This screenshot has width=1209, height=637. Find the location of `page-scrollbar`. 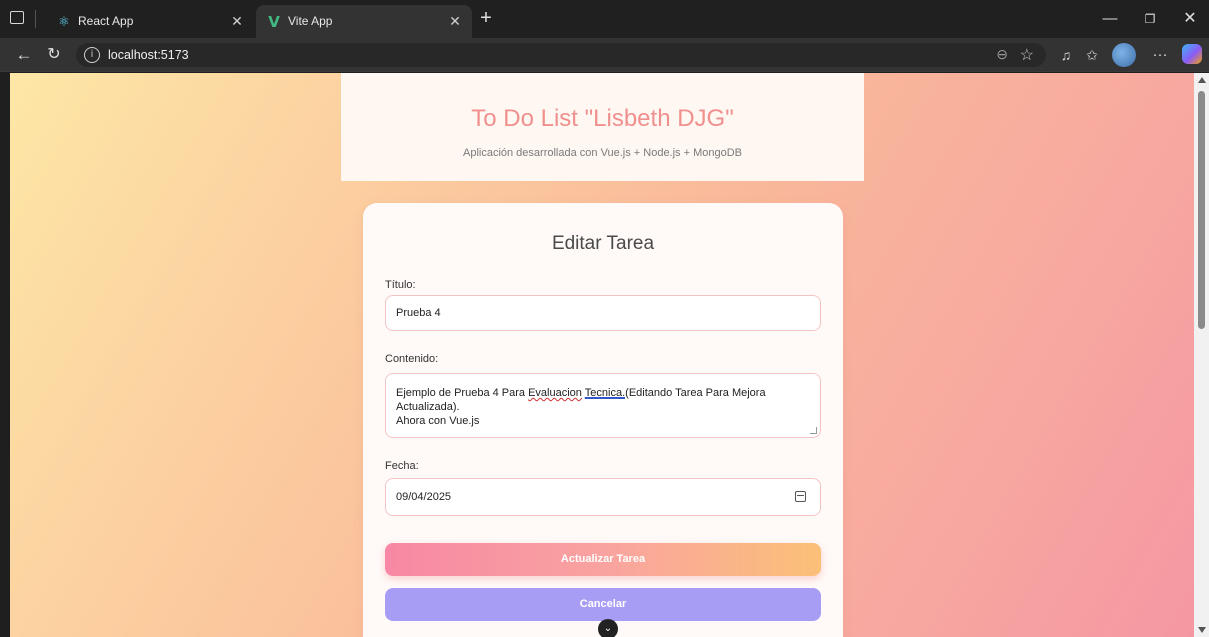

page-scrollbar is located at coordinates (1201, 355).